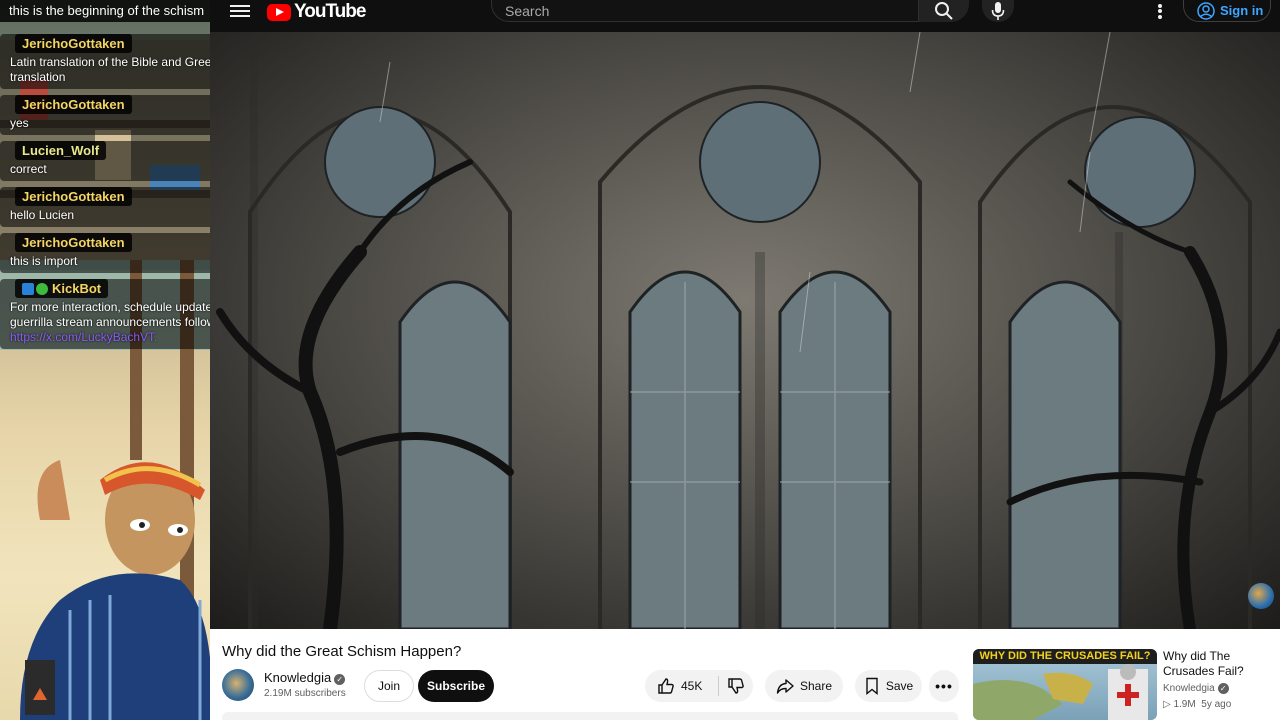 The width and height of the screenshot is (1280, 720). I want to click on like-count: 45K, so click(692, 686).